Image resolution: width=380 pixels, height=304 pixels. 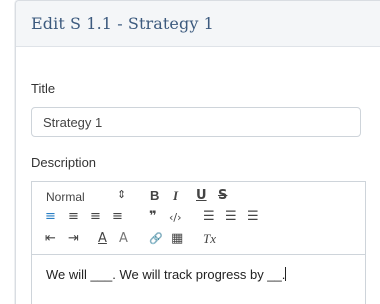 I want to click on clear-format-icon: Tx, so click(x=209, y=239).